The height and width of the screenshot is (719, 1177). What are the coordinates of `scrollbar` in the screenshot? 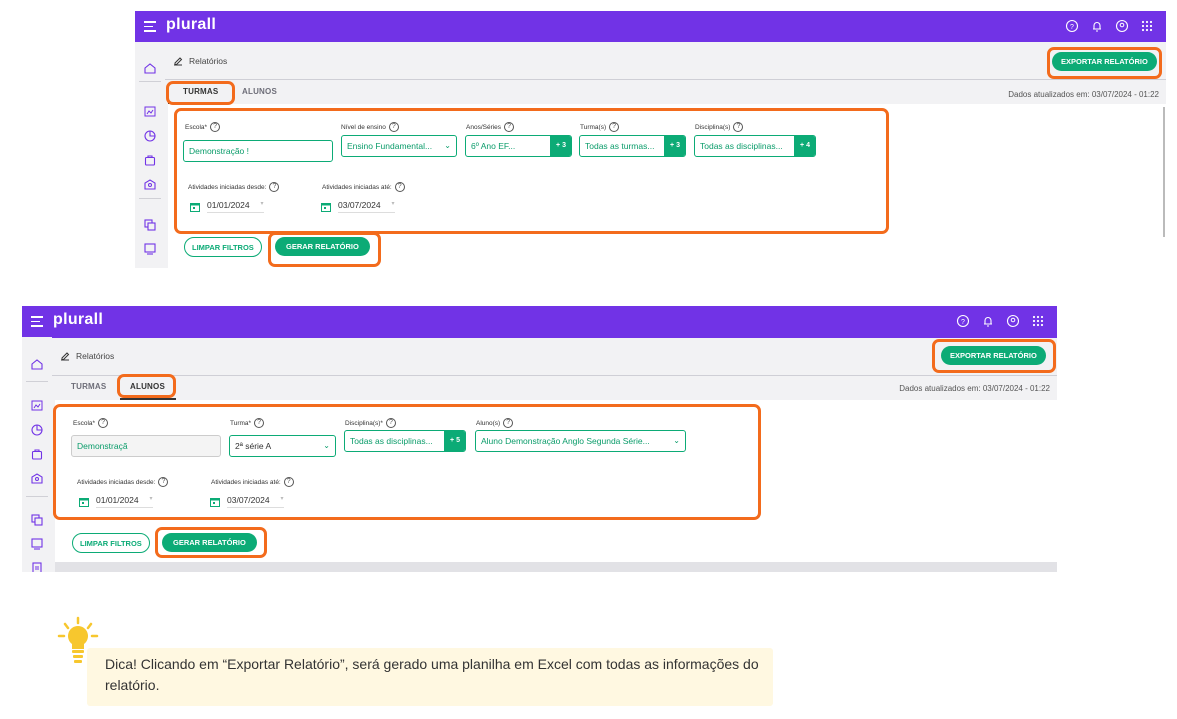 It's located at (1164, 172).